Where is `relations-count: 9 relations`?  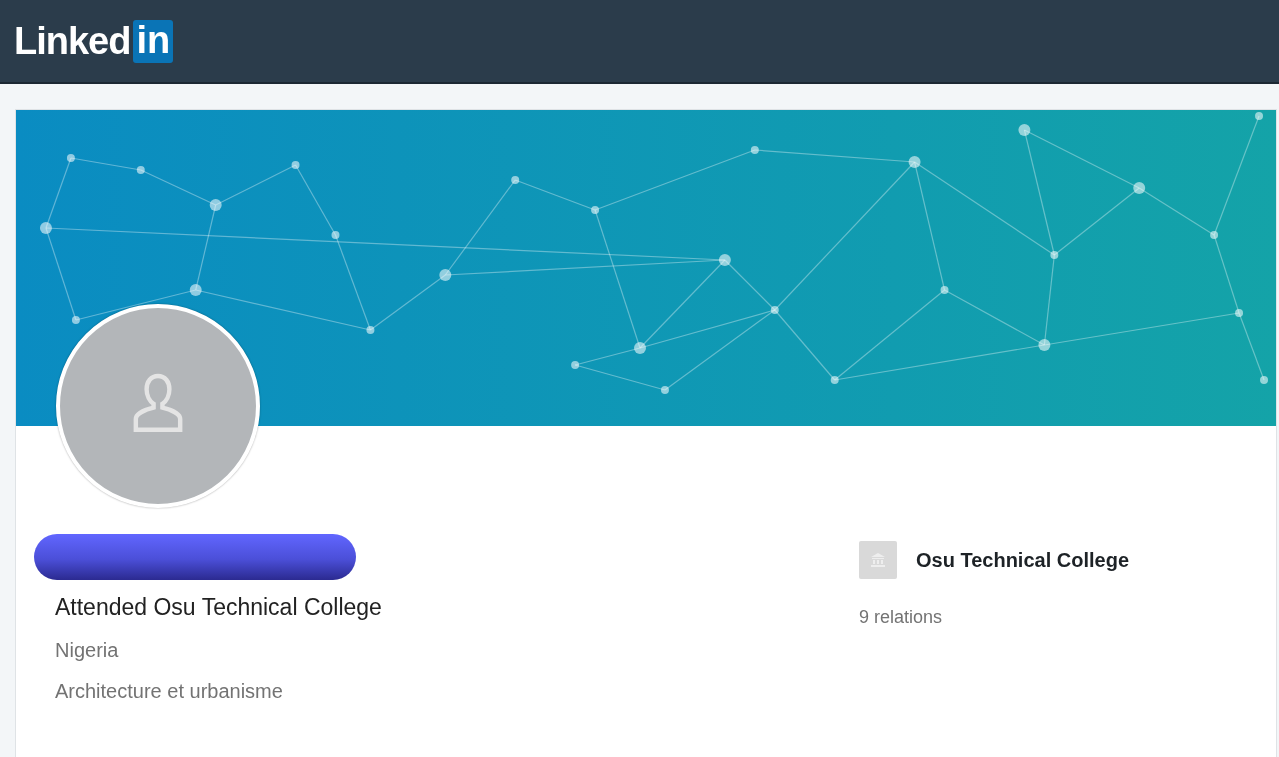 relations-count: 9 relations is located at coordinates (901, 617).